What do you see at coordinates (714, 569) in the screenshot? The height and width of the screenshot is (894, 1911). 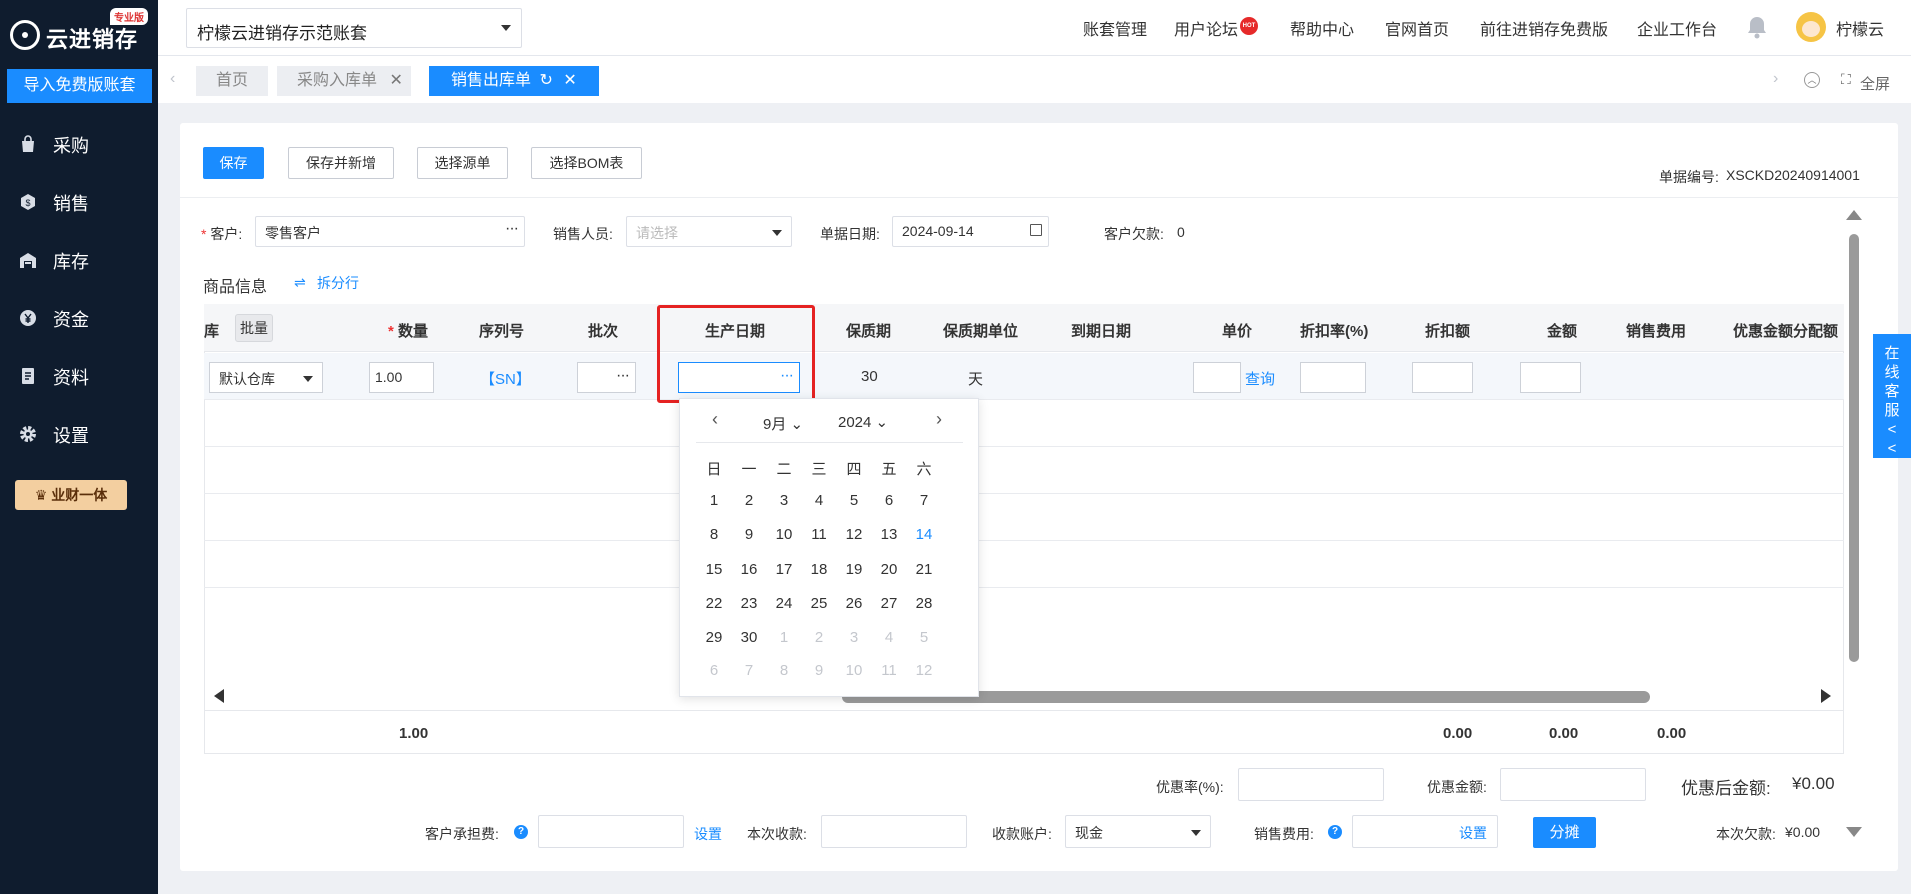 I see `calendar-day: 15` at bounding box center [714, 569].